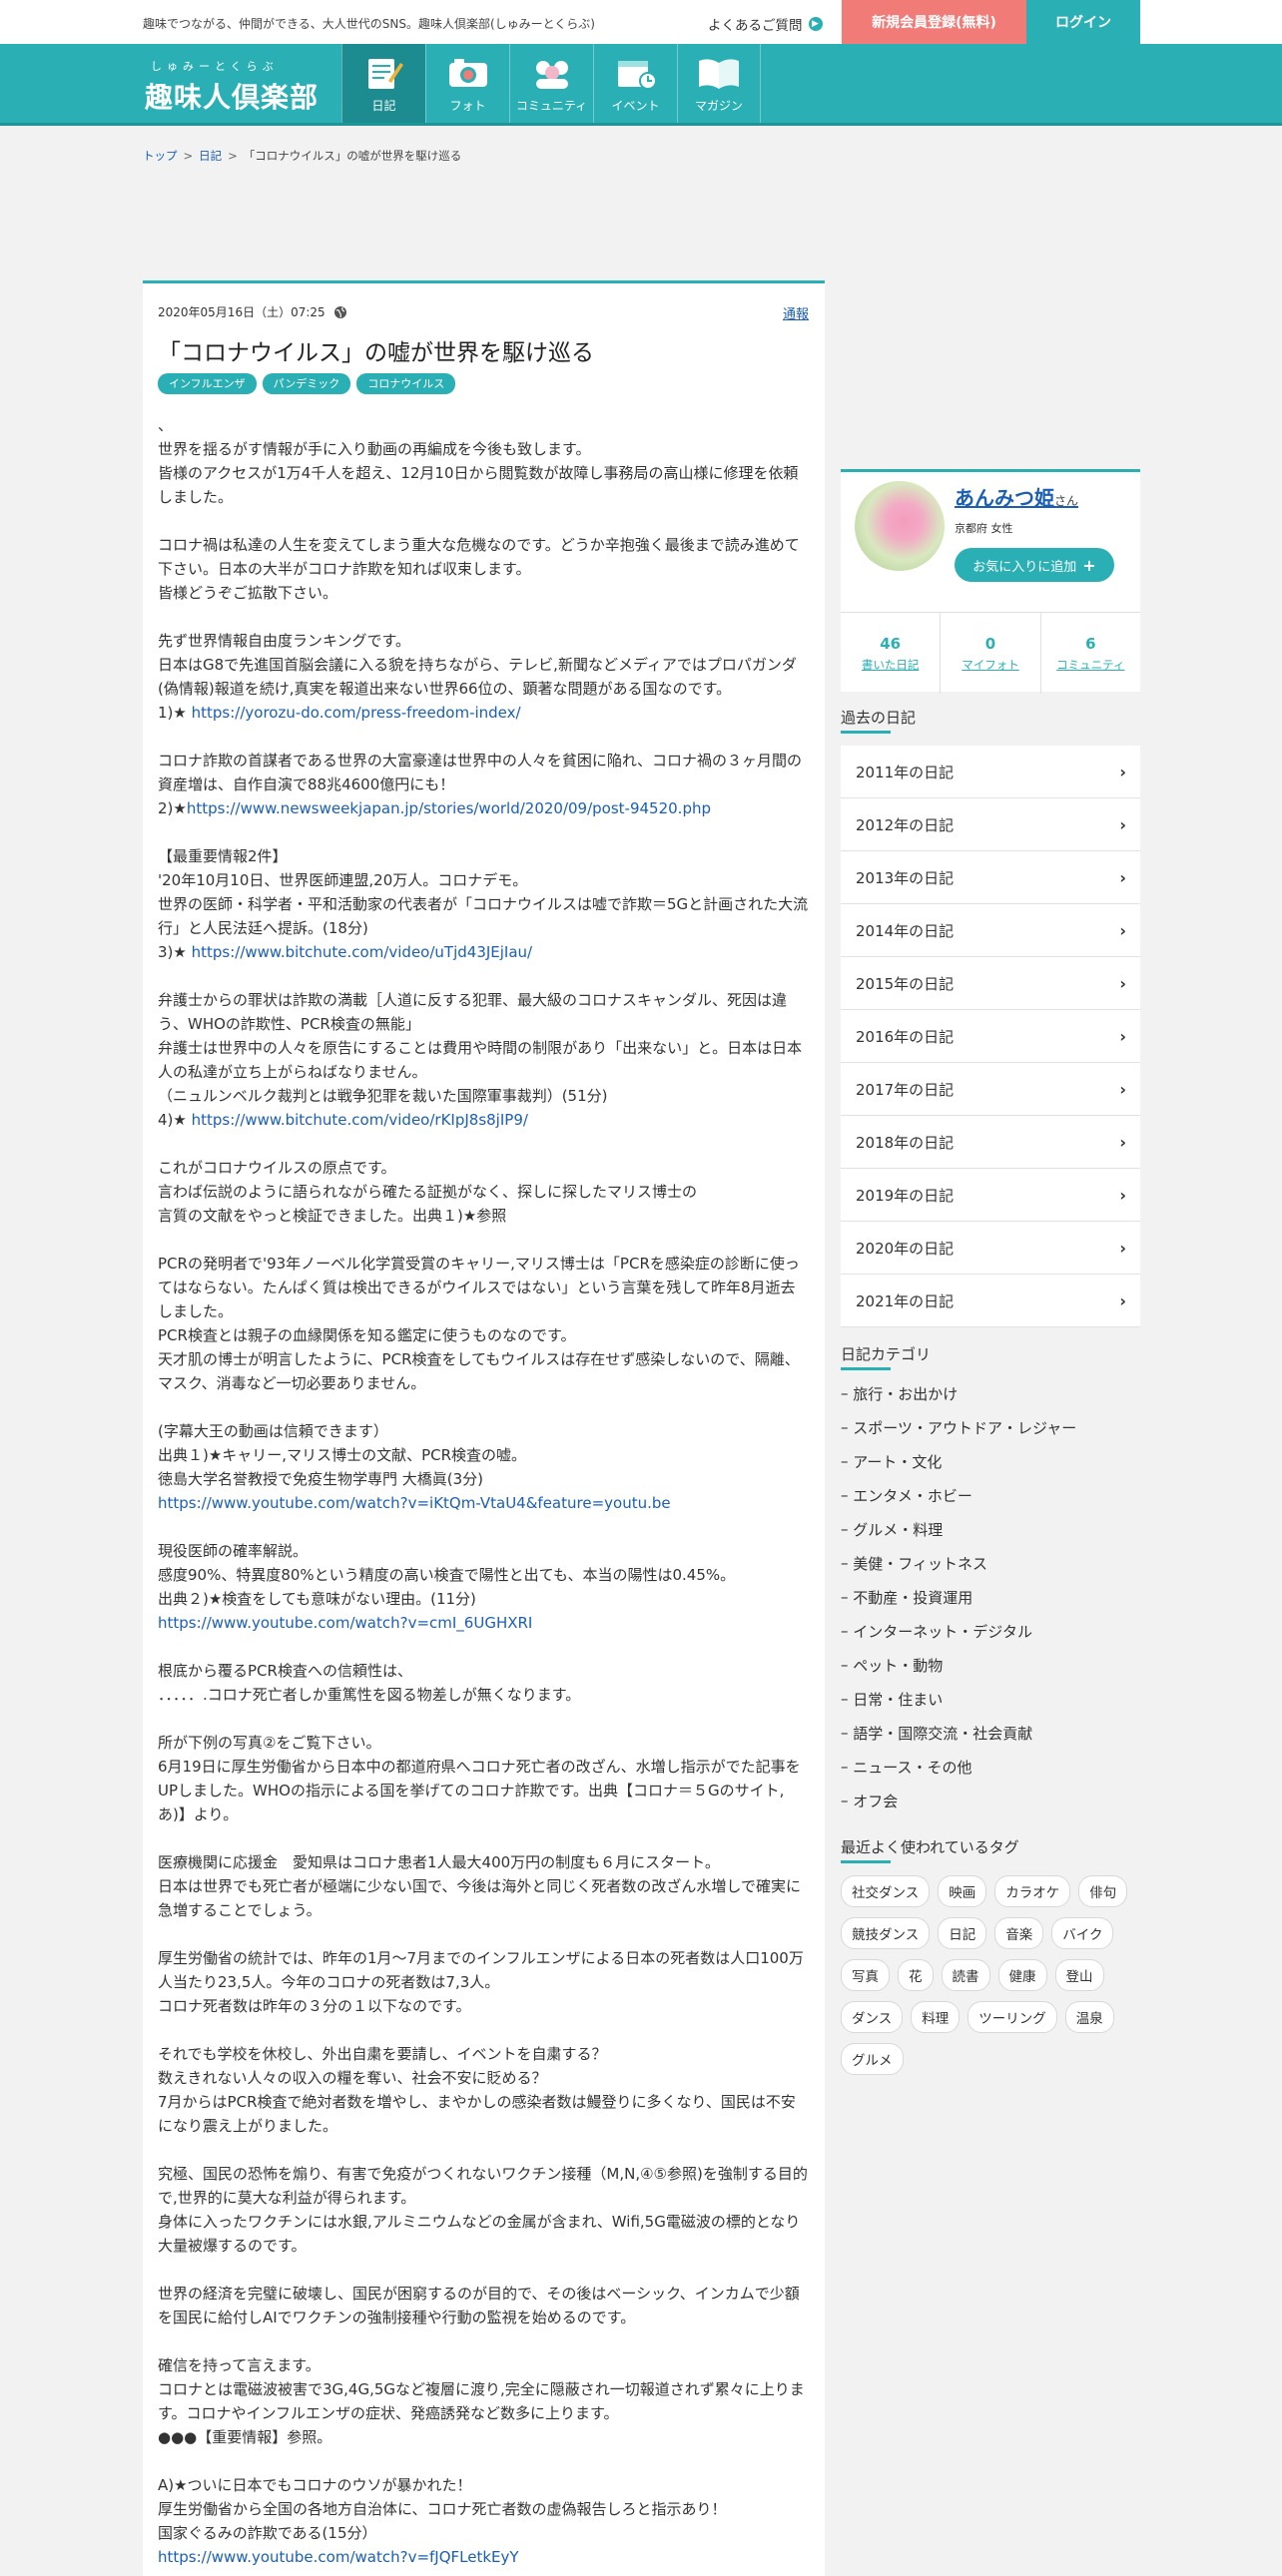 The image size is (1282, 2576). What do you see at coordinates (906, 1301) in the screenshot?
I see `year-label: 2021年の日記` at bounding box center [906, 1301].